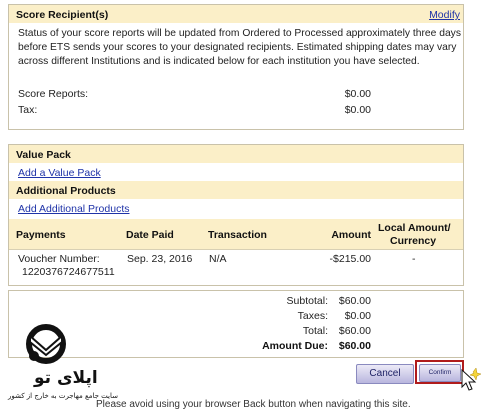 Image resolution: width=500 pixels, height=410 pixels. I want to click on amount-due-value: $60.00, so click(354, 346).